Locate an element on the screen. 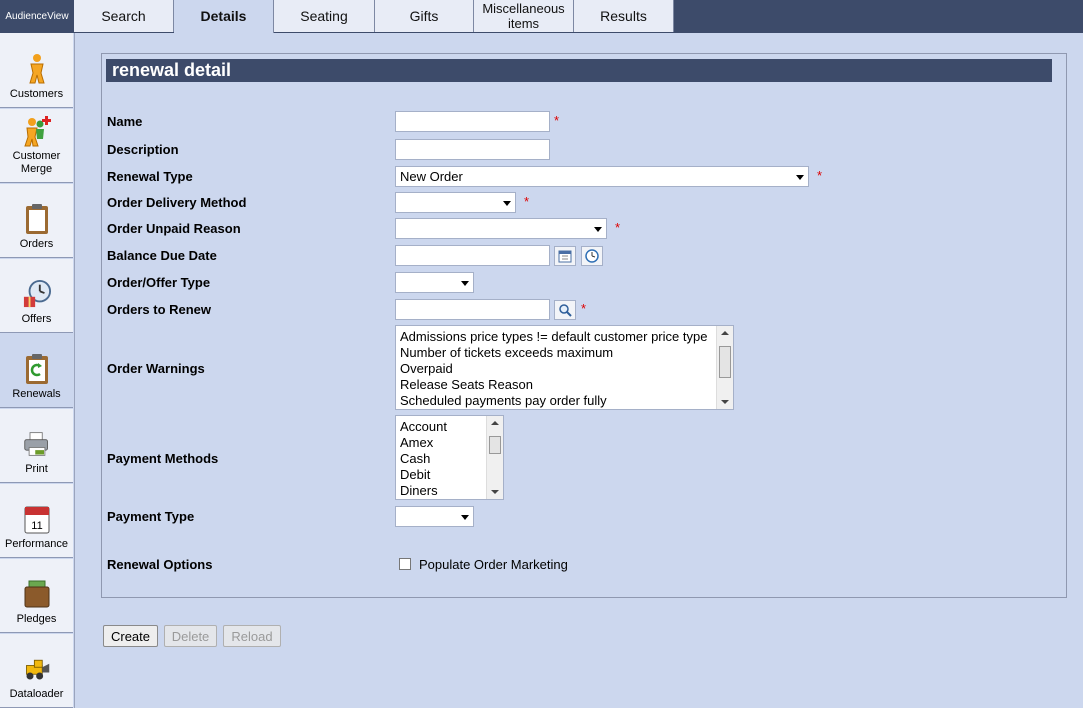  search-orders-button is located at coordinates (565, 310).